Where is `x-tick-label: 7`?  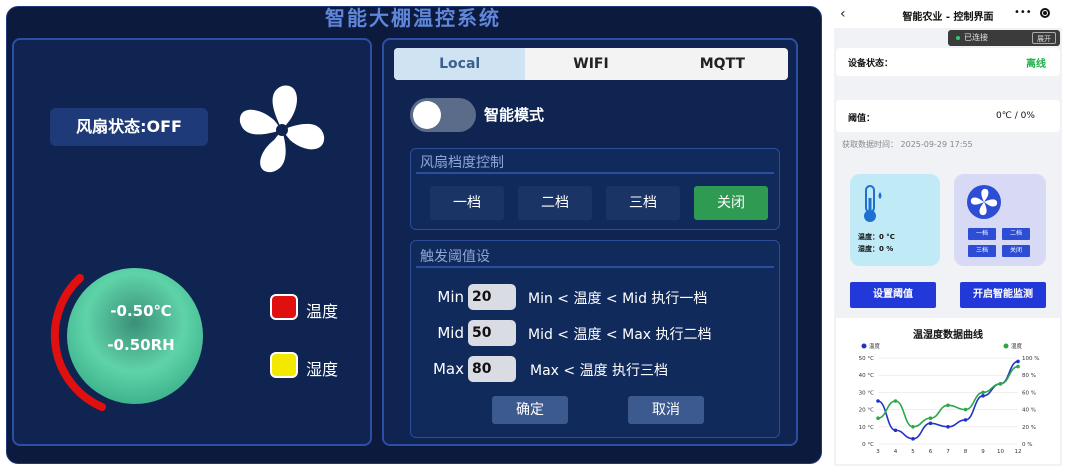
x-tick-label: 7 is located at coordinates (948, 452).